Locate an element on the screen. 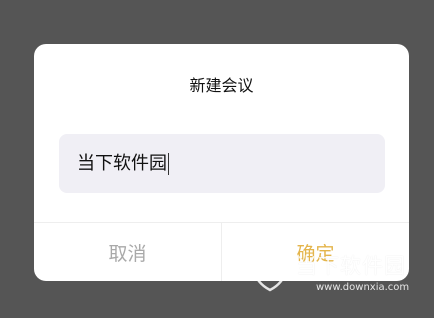  watermark: 当下软件园 www.downxia.com is located at coordinates (331, 274).